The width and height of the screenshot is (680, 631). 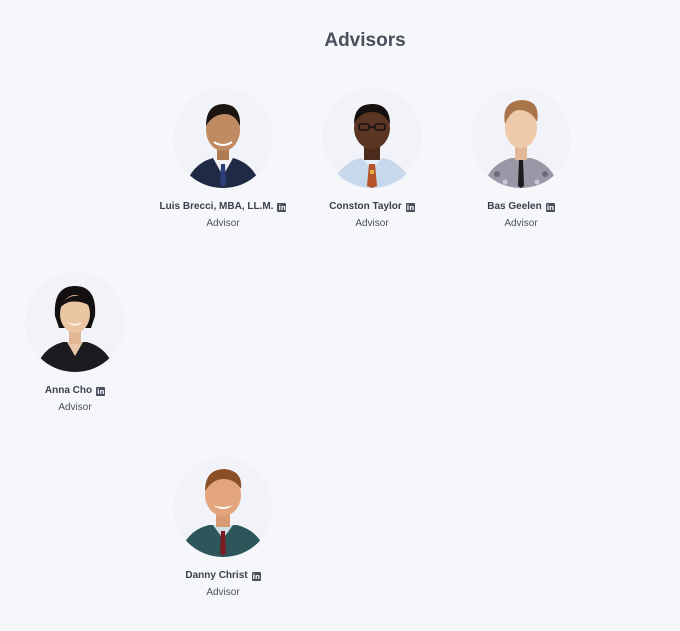 I want to click on advisor-card-luis-brecci: Luis Brecci, MBA, LL.M. Advisor, so click(x=223, y=159).